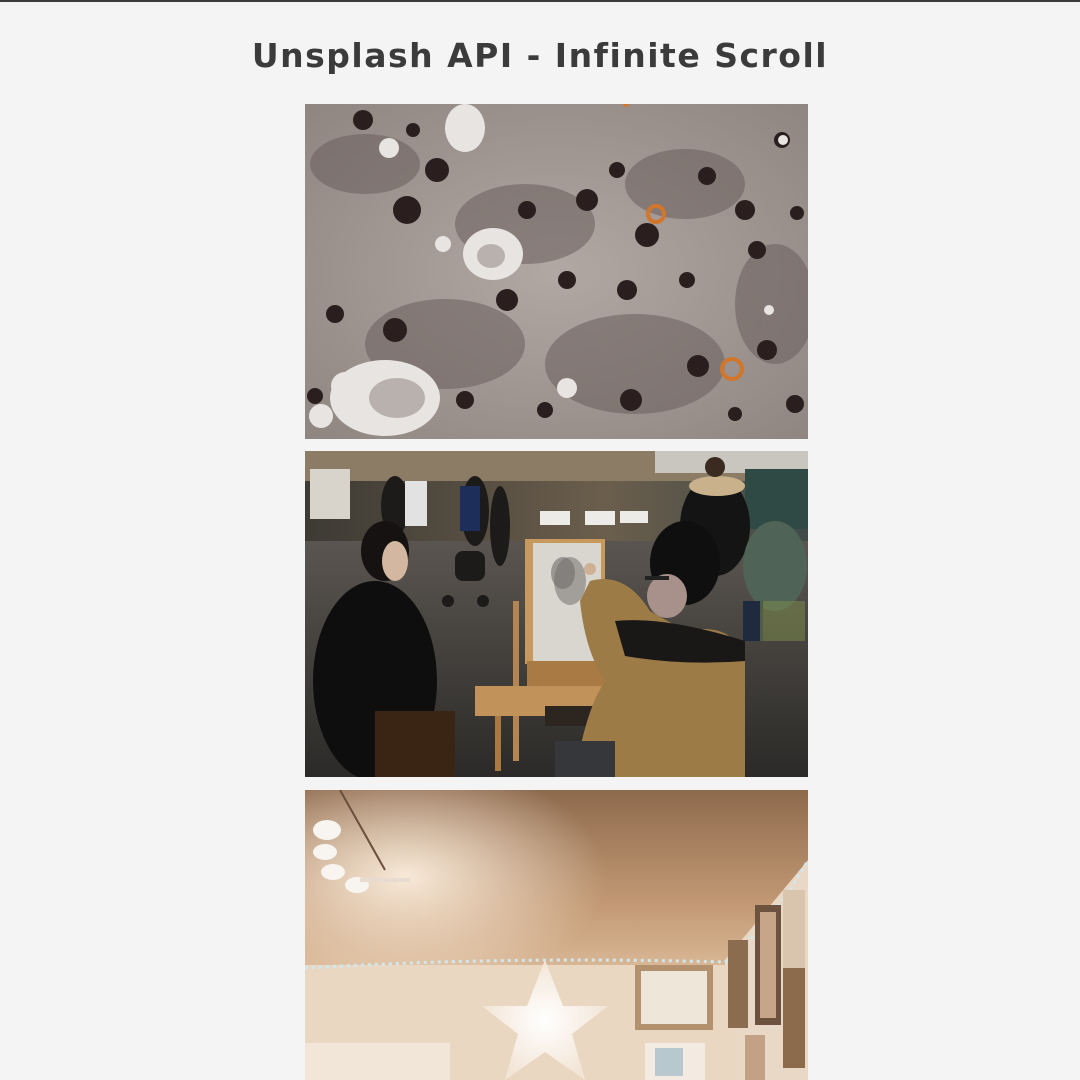  I want to click on feed-photo-street-artist, so click(556, 614).